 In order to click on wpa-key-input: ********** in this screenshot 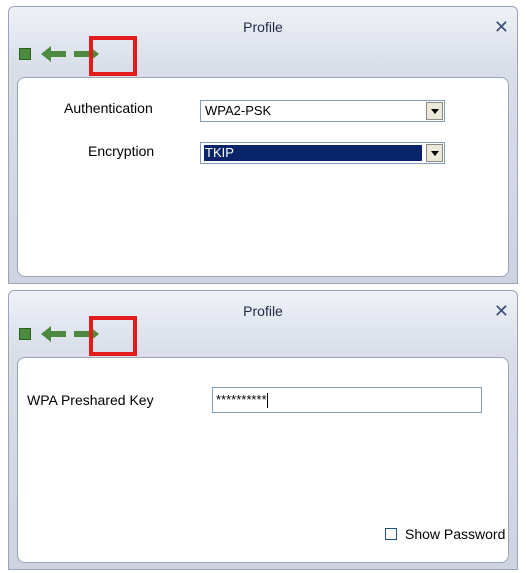, I will do `click(347, 400)`.